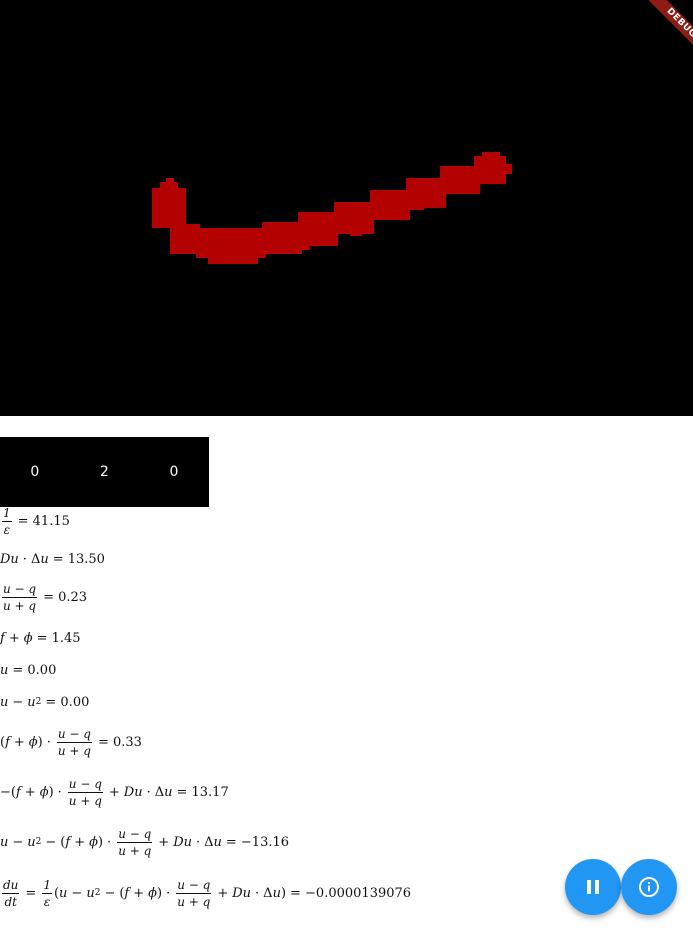  I want to click on debug-banner: DEBUG, so click(663, 30).